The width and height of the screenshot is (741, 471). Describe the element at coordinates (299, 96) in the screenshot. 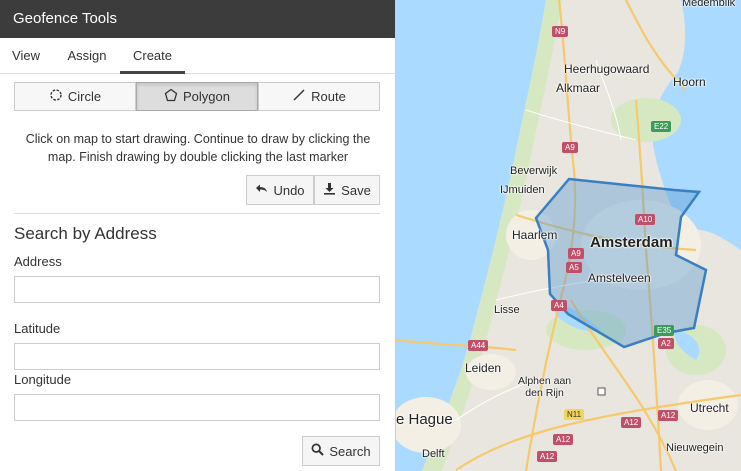

I see `route-line-icon` at that location.